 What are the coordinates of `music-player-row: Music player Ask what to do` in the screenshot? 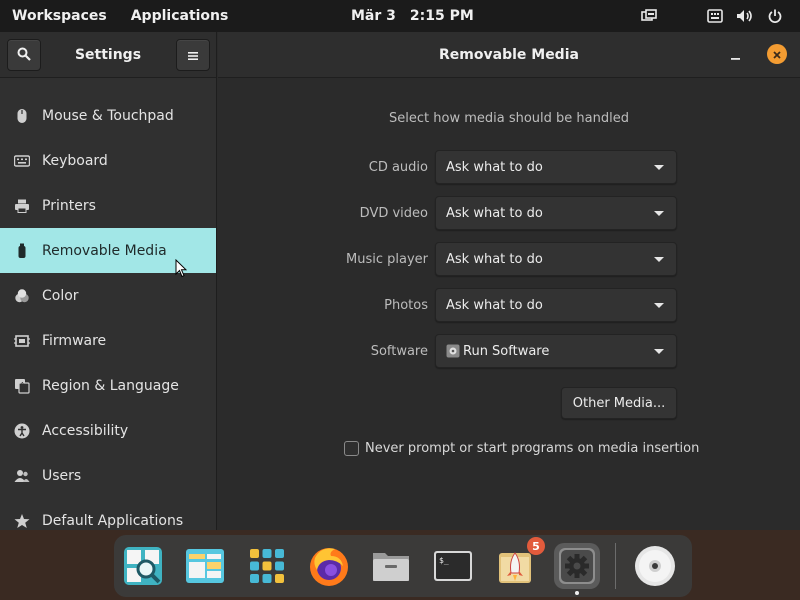 It's located at (509, 259).